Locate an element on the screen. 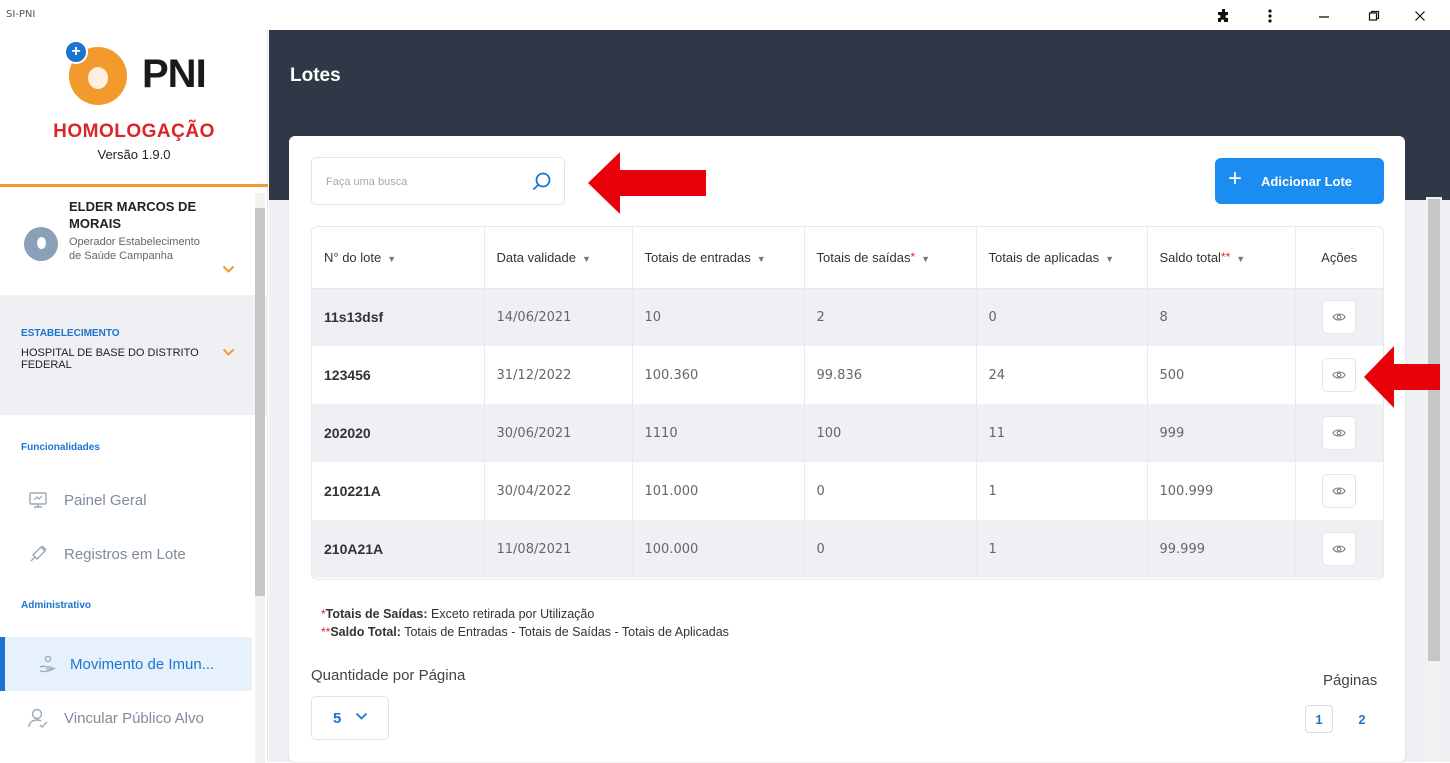 The image size is (1450, 763). section-administrative: Administrativo is located at coordinates (56, 605).